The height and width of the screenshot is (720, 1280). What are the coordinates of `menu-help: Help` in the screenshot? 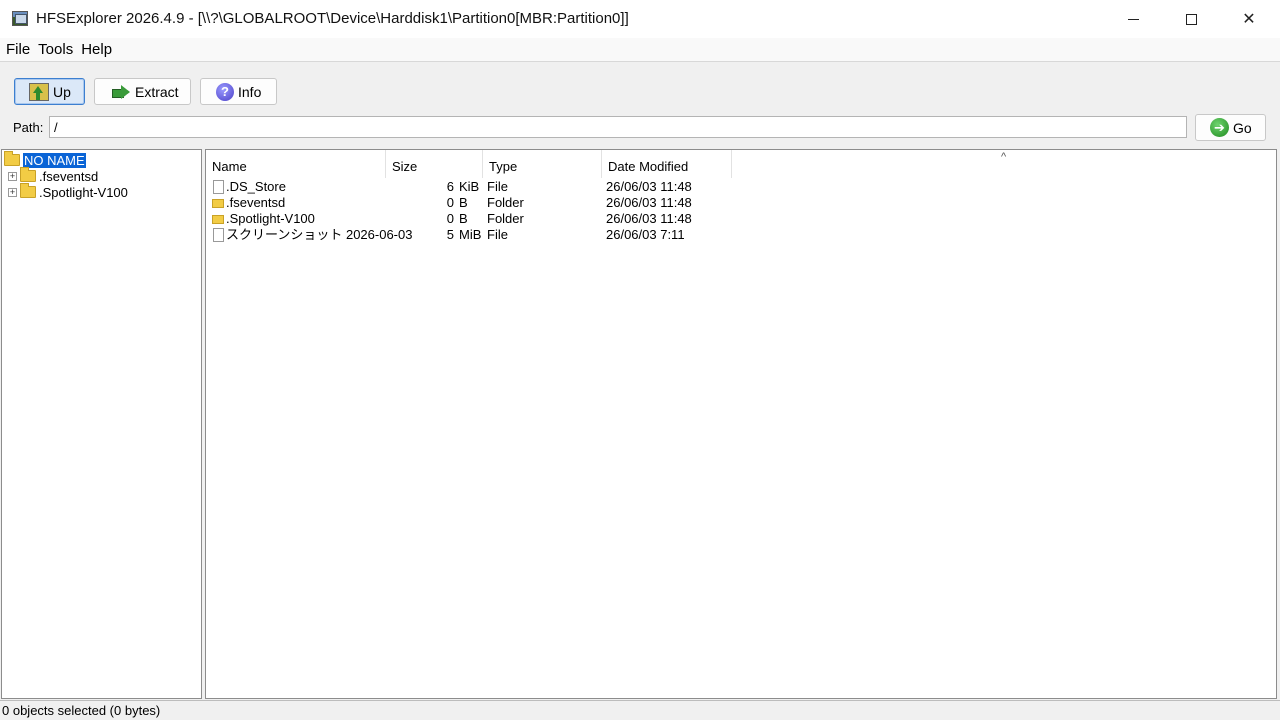 It's located at (96, 49).